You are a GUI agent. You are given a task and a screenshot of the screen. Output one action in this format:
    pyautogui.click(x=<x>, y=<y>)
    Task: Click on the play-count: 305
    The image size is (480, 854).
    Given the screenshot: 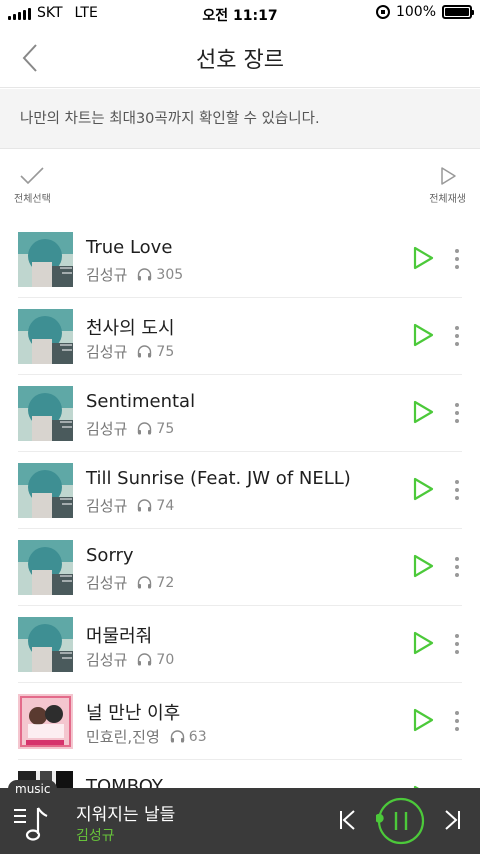 What is the action you would take?
    pyautogui.click(x=170, y=274)
    